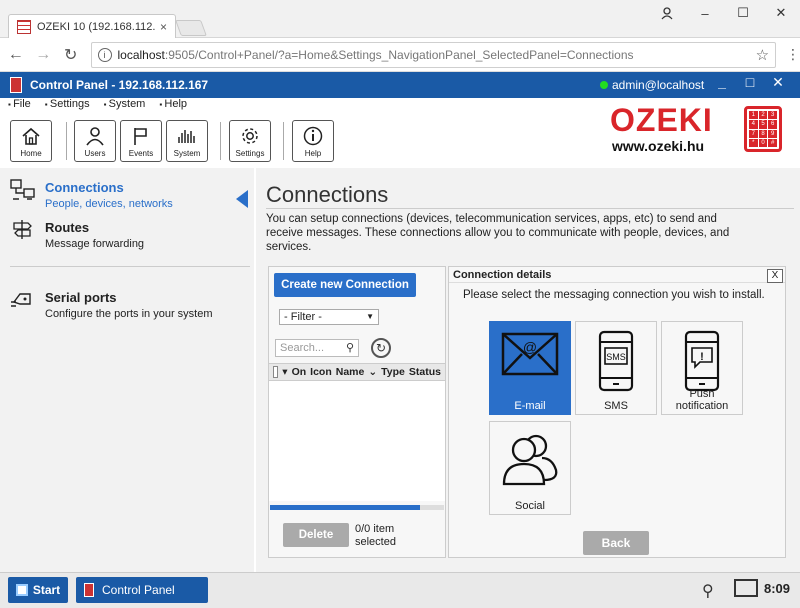  What do you see at coordinates (772, 133) in the screenshot?
I see `keypad-key: 9` at bounding box center [772, 133].